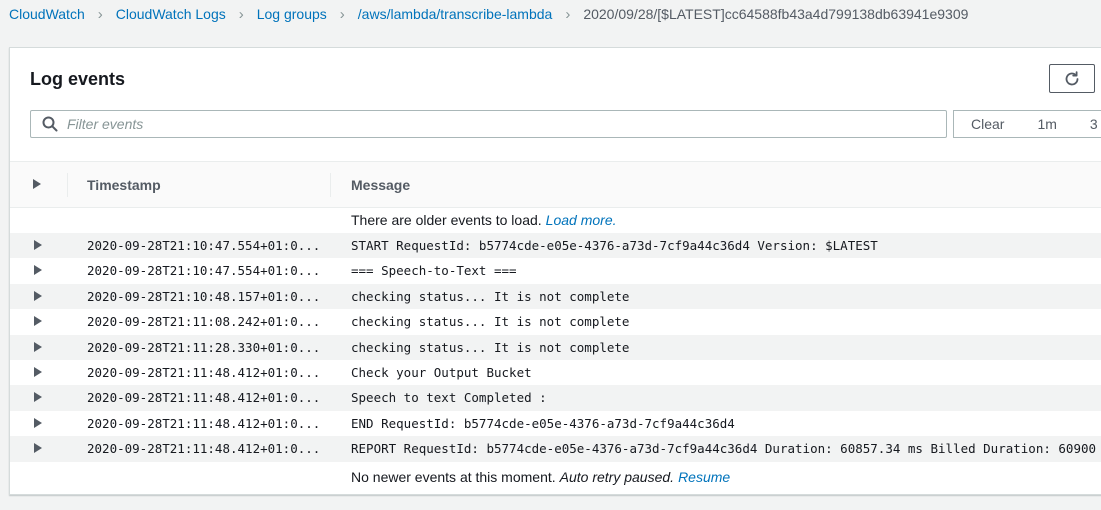  What do you see at coordinates (617, 476) in the screenshot?
I see `auto-retry-status: Auto retry paused.` at bounding box center [617, 476].